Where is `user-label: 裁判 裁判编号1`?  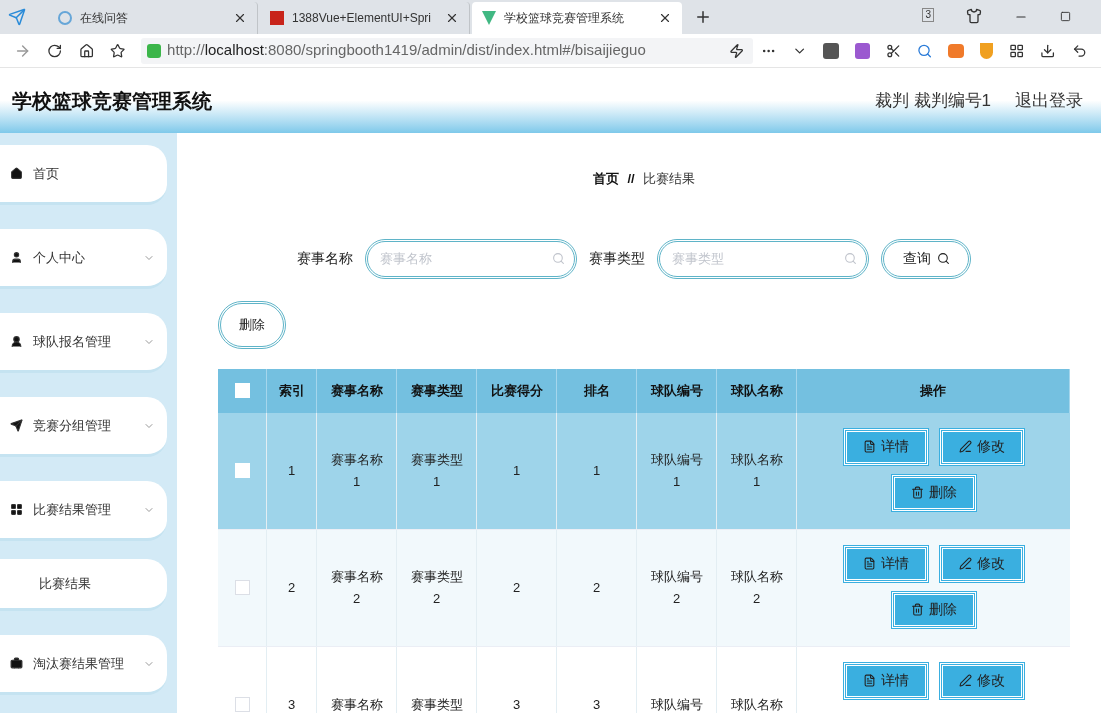
user-label: 裁判 裁判编号1 is located at coordinates (932, 100).